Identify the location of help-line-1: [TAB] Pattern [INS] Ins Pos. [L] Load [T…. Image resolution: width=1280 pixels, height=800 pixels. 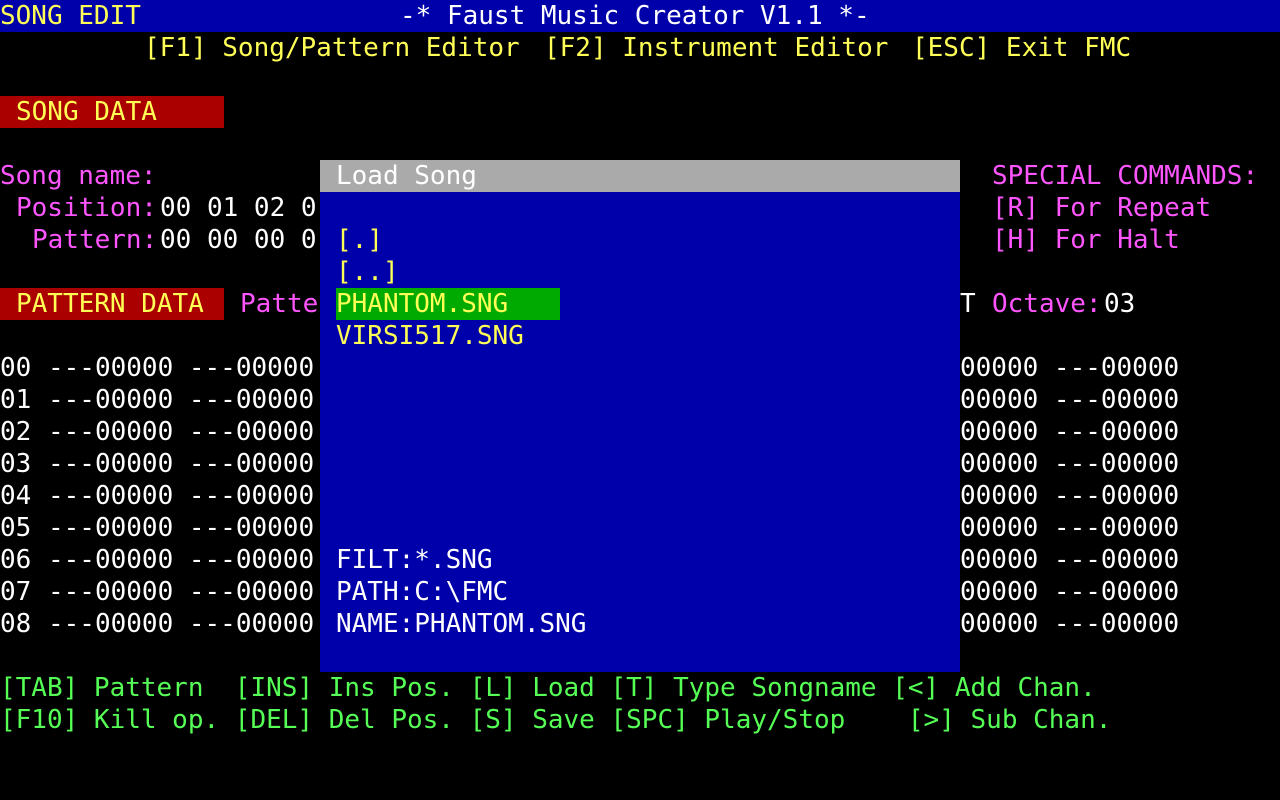
(548, 688).